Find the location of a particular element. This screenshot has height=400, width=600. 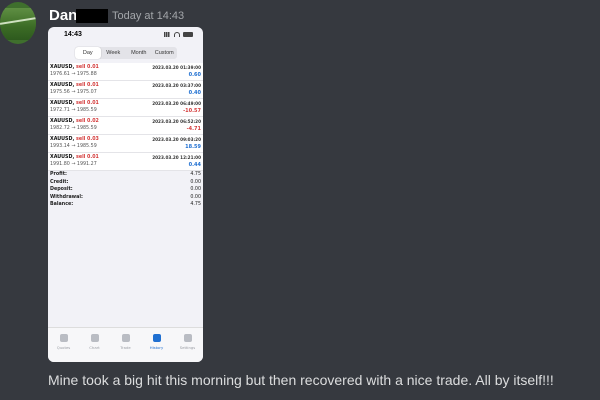

tab-chart: Chart is located at coordinates (94, 345).